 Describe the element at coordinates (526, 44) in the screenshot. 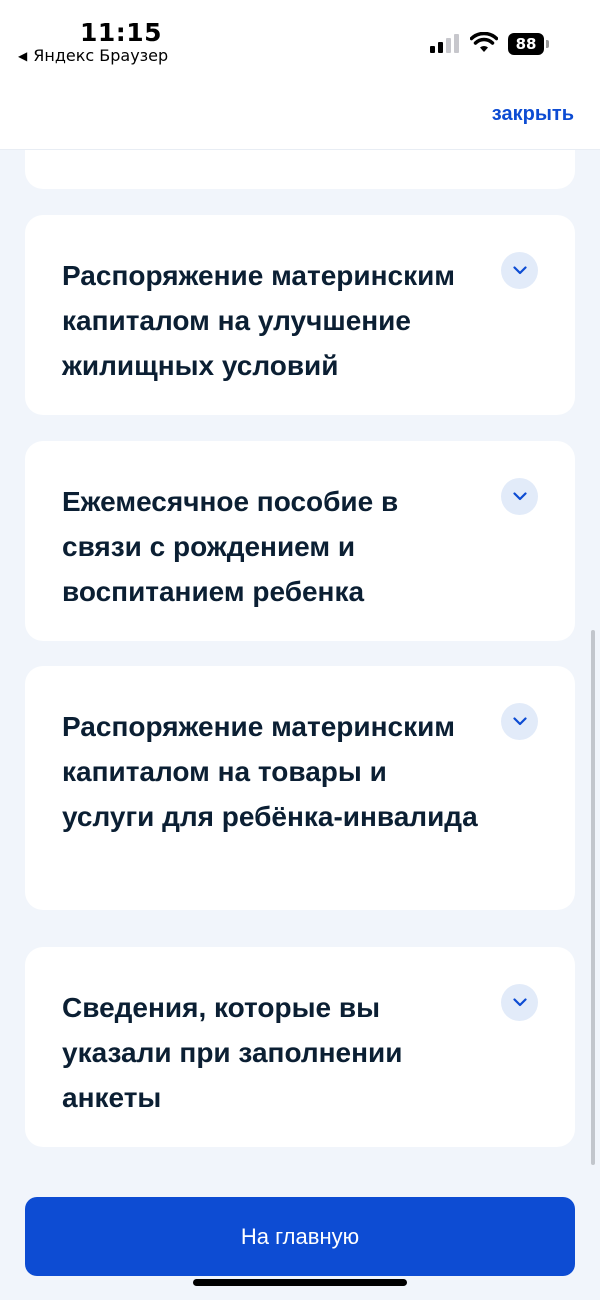

I see `battery-indicator: 88` at that location.